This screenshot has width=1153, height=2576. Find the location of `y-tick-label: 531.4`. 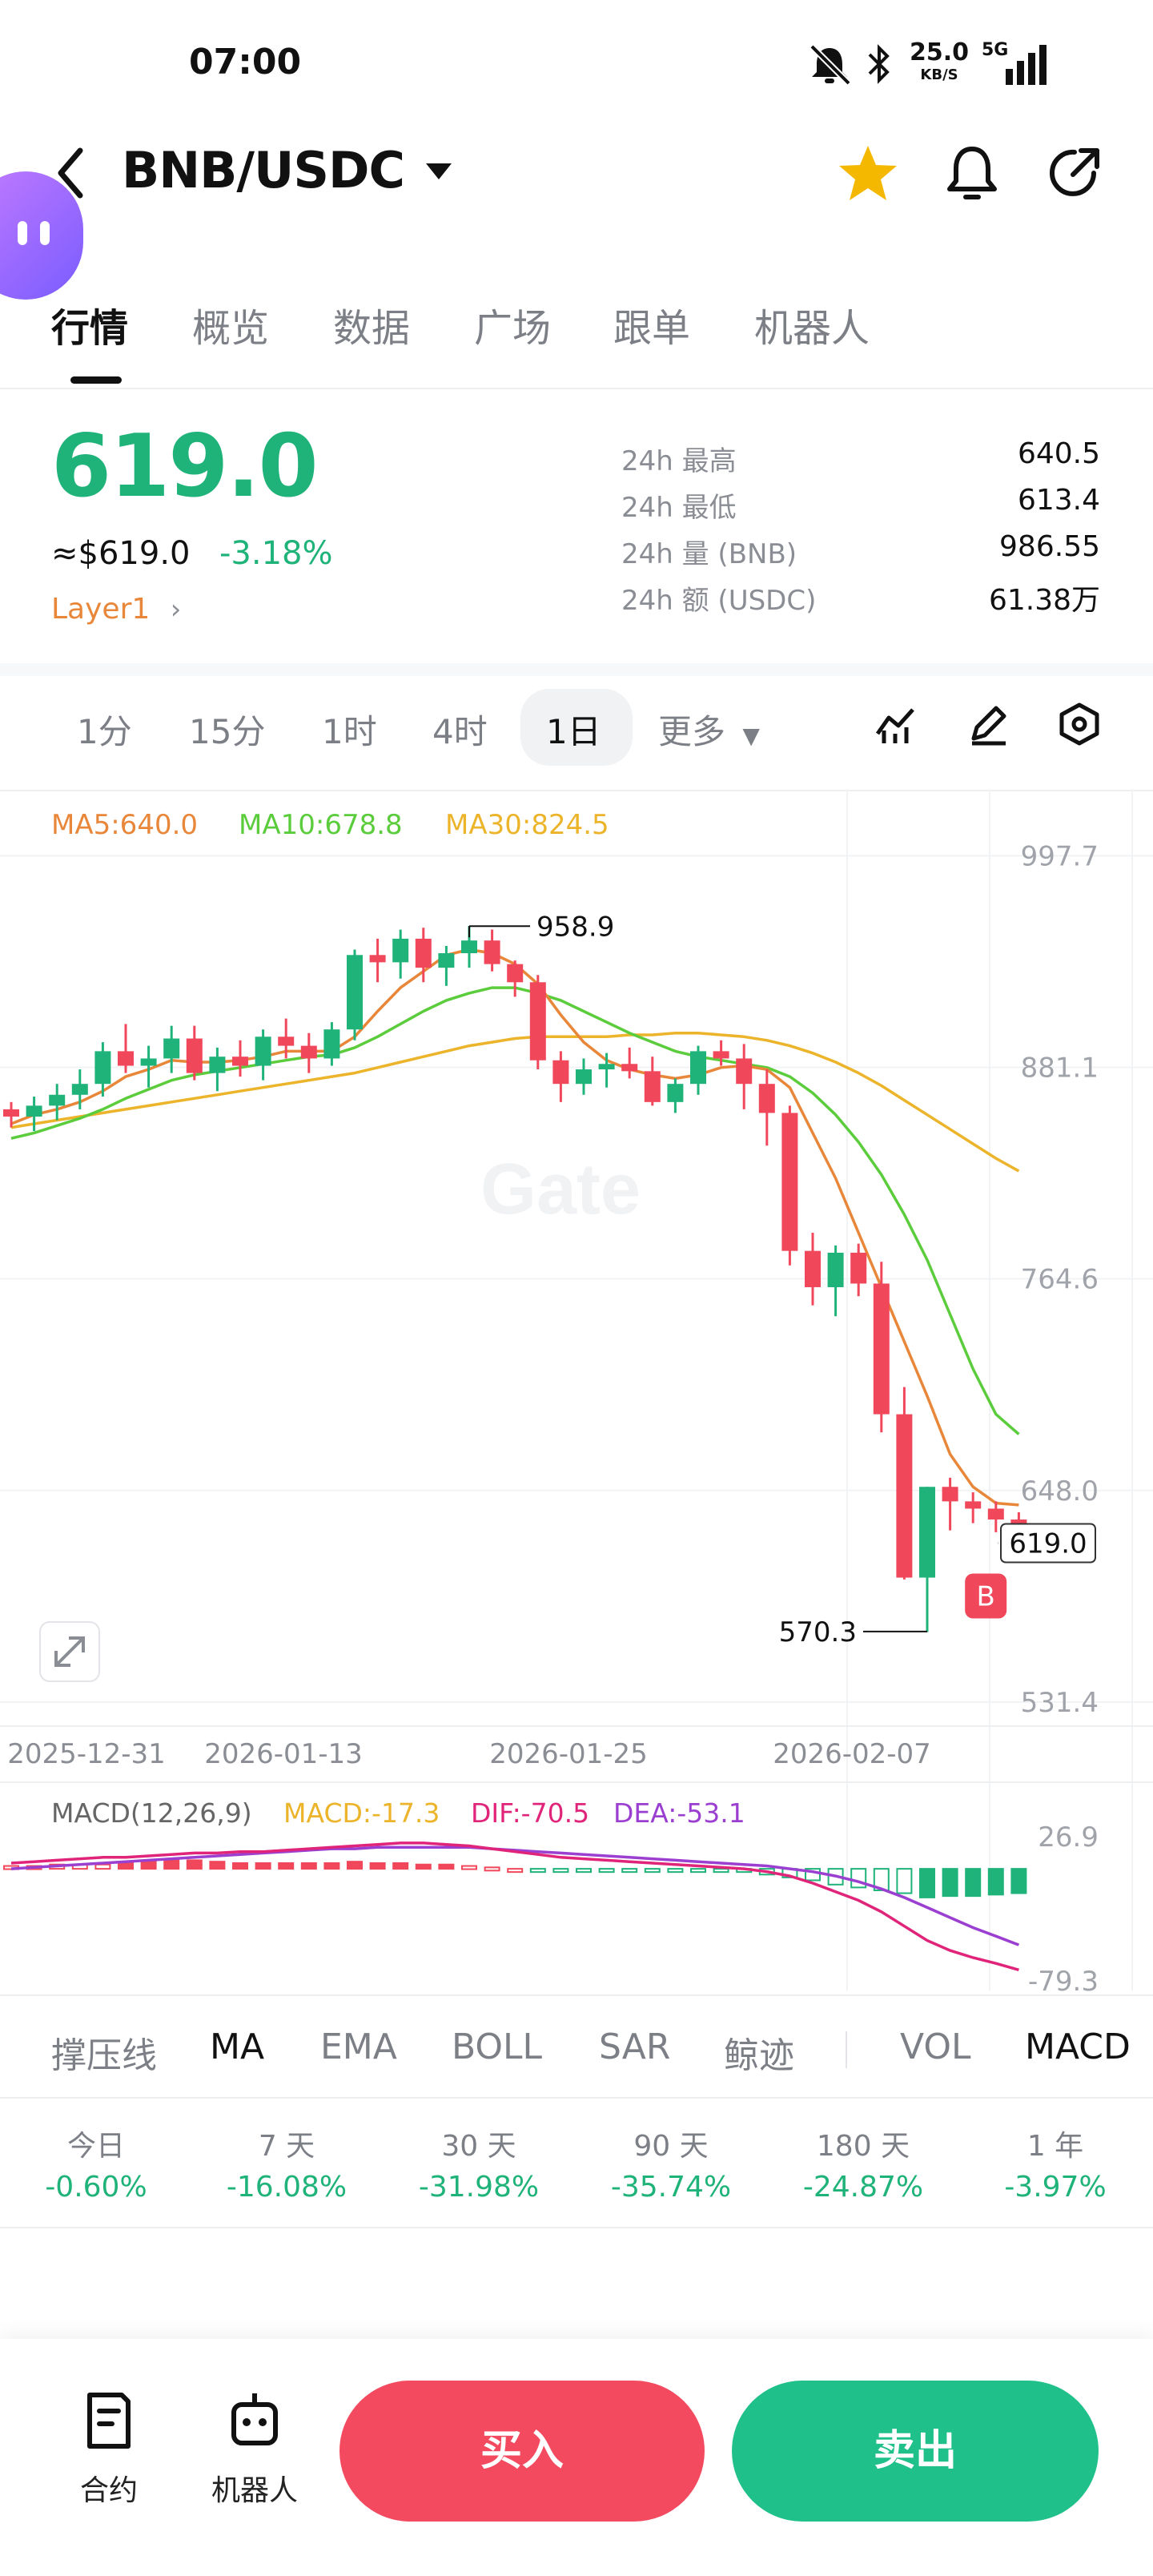

y-tick-label: 531.4 is located at coordinates (1060, 1703).